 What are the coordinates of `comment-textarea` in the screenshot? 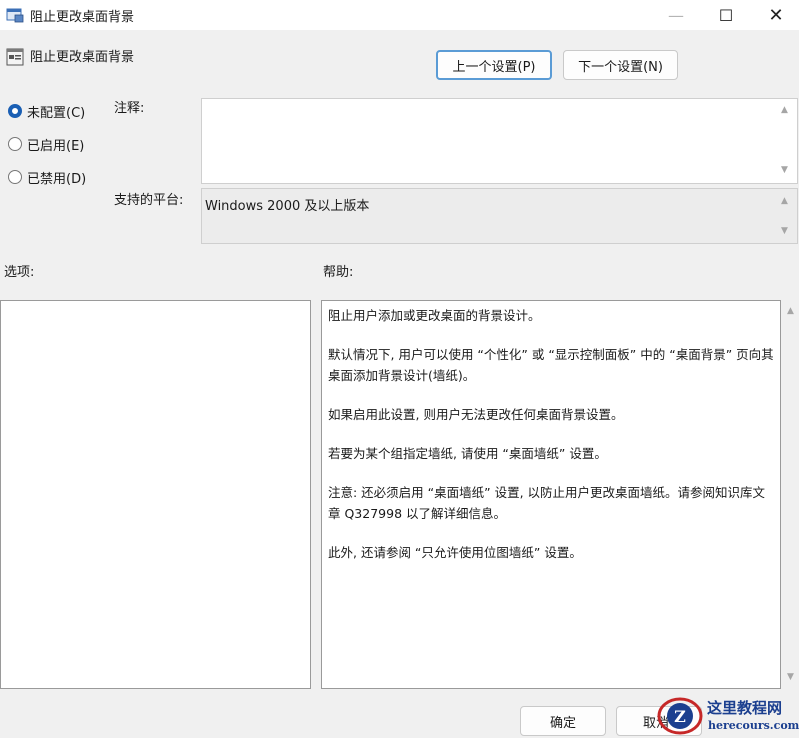 It's located at (499, 141).